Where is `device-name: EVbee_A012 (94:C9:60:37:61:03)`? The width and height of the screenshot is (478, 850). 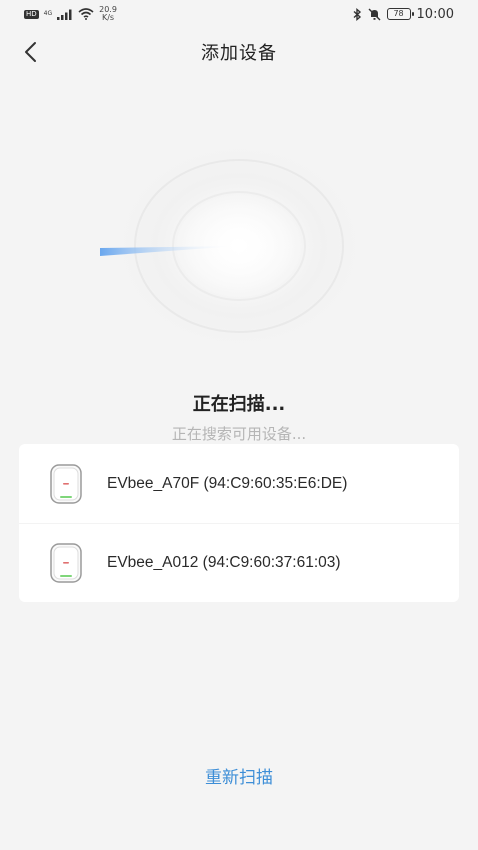
device-name: EVbee_A012 (94:C9:60:37:61:03) is located at coordinates (224, 562).